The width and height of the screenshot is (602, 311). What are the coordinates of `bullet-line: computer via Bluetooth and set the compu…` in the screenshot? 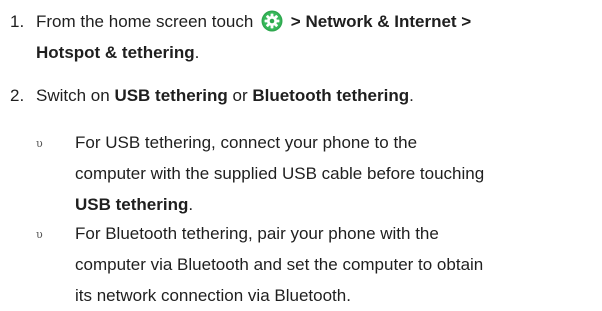 It's located at (279, 264).